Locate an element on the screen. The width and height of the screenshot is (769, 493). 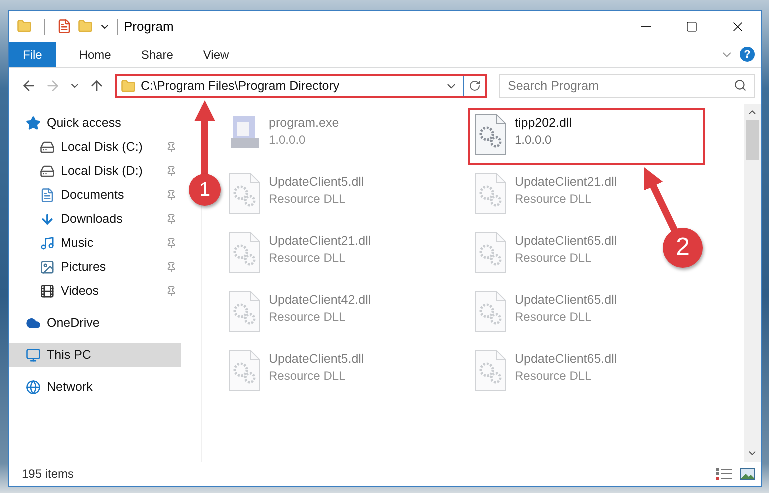
scrollbar-thumb is located at coordinates (752, 140).